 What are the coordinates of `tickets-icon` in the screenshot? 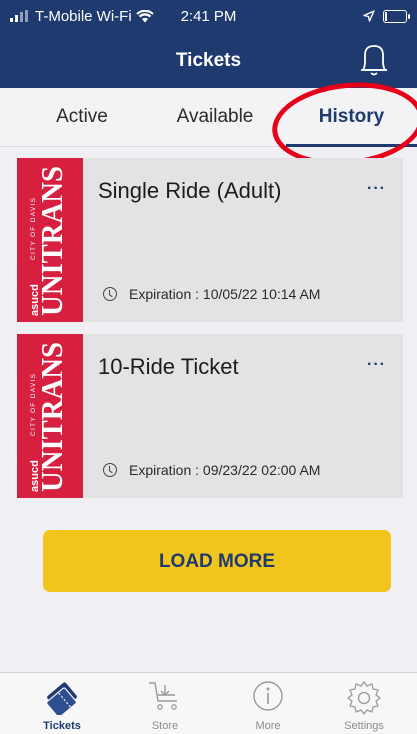 It's located at (61, 698).